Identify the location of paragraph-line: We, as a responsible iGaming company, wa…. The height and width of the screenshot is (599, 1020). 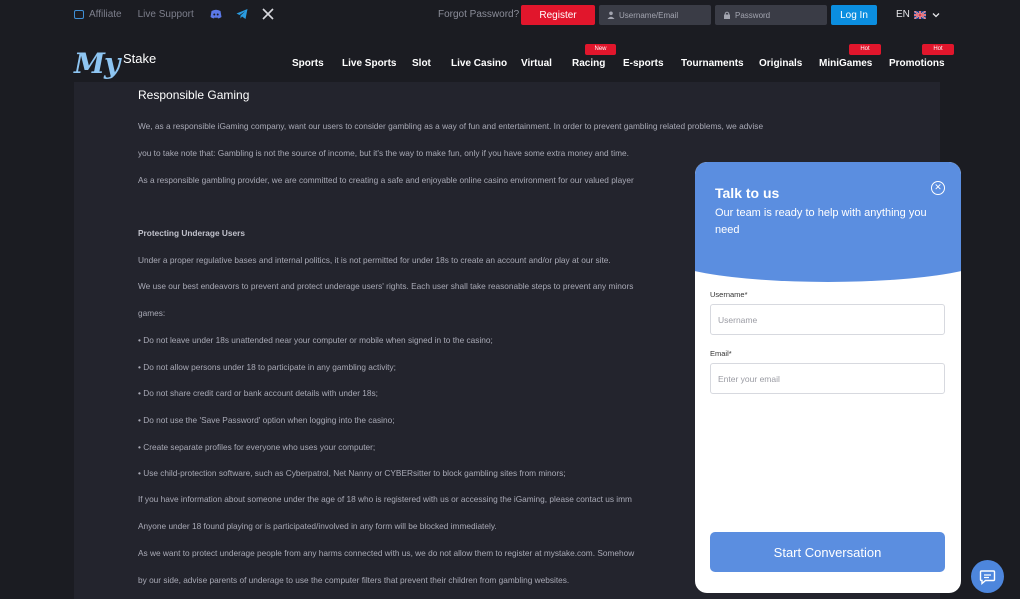
(451, 126).